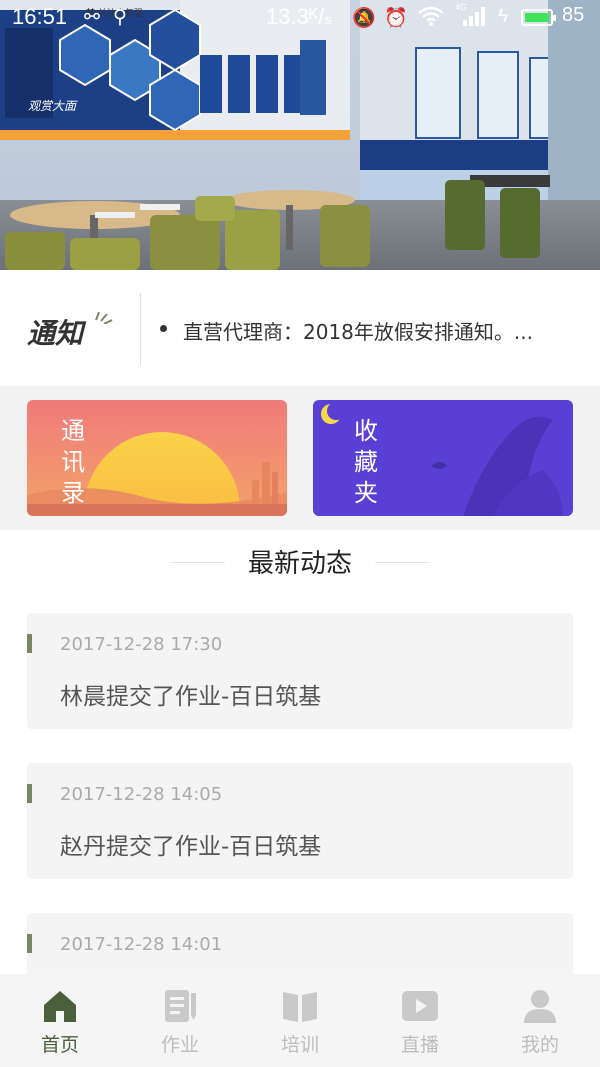 This screenshot has width=600, height=1067. I want to click on tab-live: 直播, so click(420, 1020).